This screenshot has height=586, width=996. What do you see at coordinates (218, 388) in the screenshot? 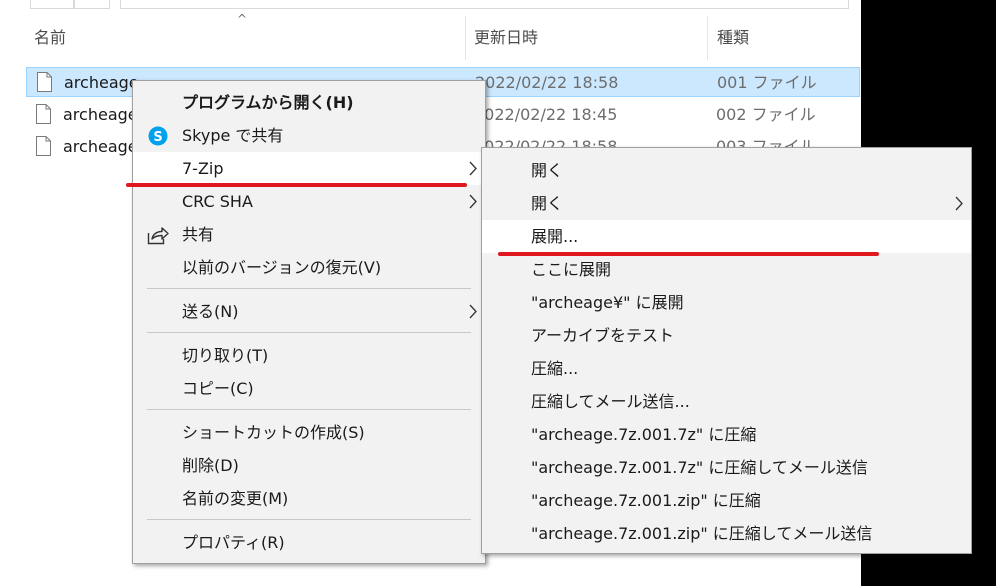
I see `menu-item-label: コピー(C)` at bounding box center [218, 388].